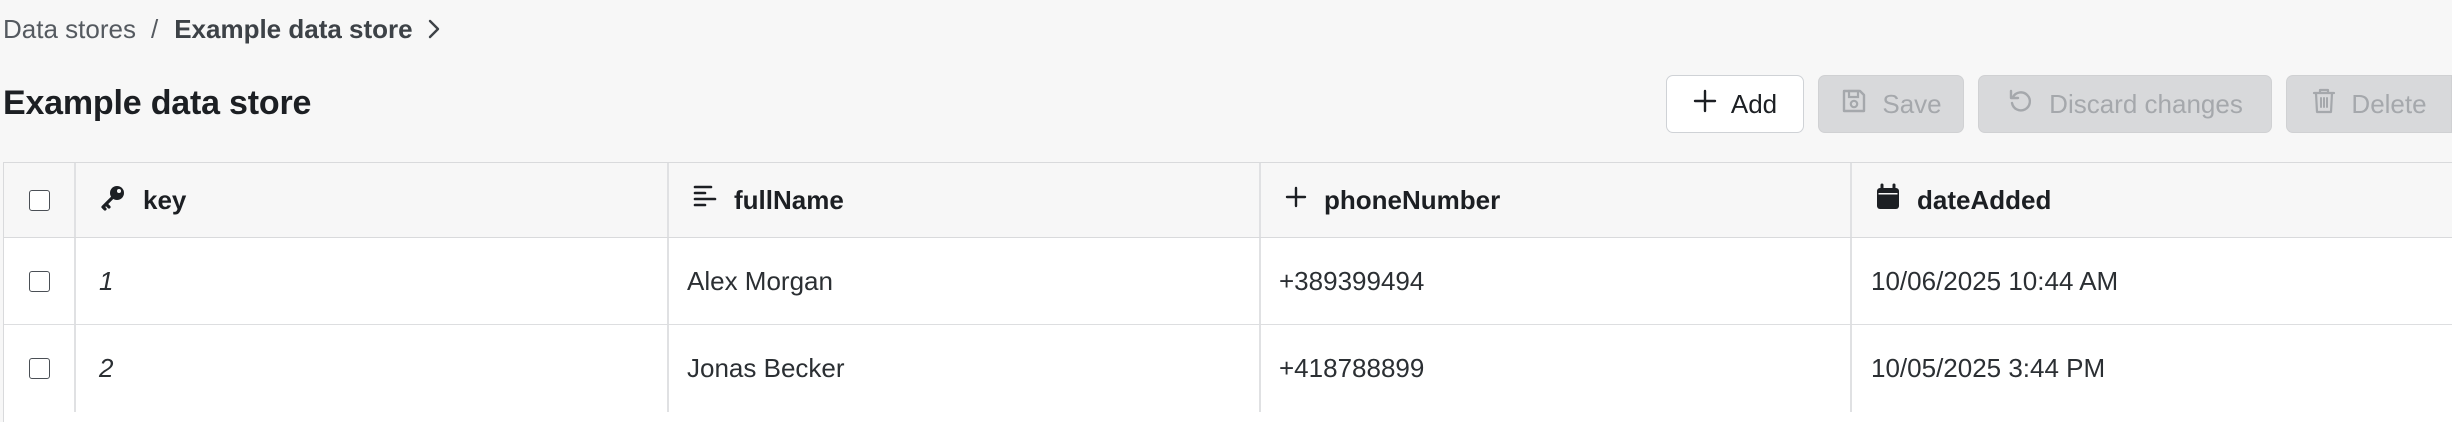 The width and height of the screenshot is (2452, 422). I want to click on text-icon, so click(705, 200).